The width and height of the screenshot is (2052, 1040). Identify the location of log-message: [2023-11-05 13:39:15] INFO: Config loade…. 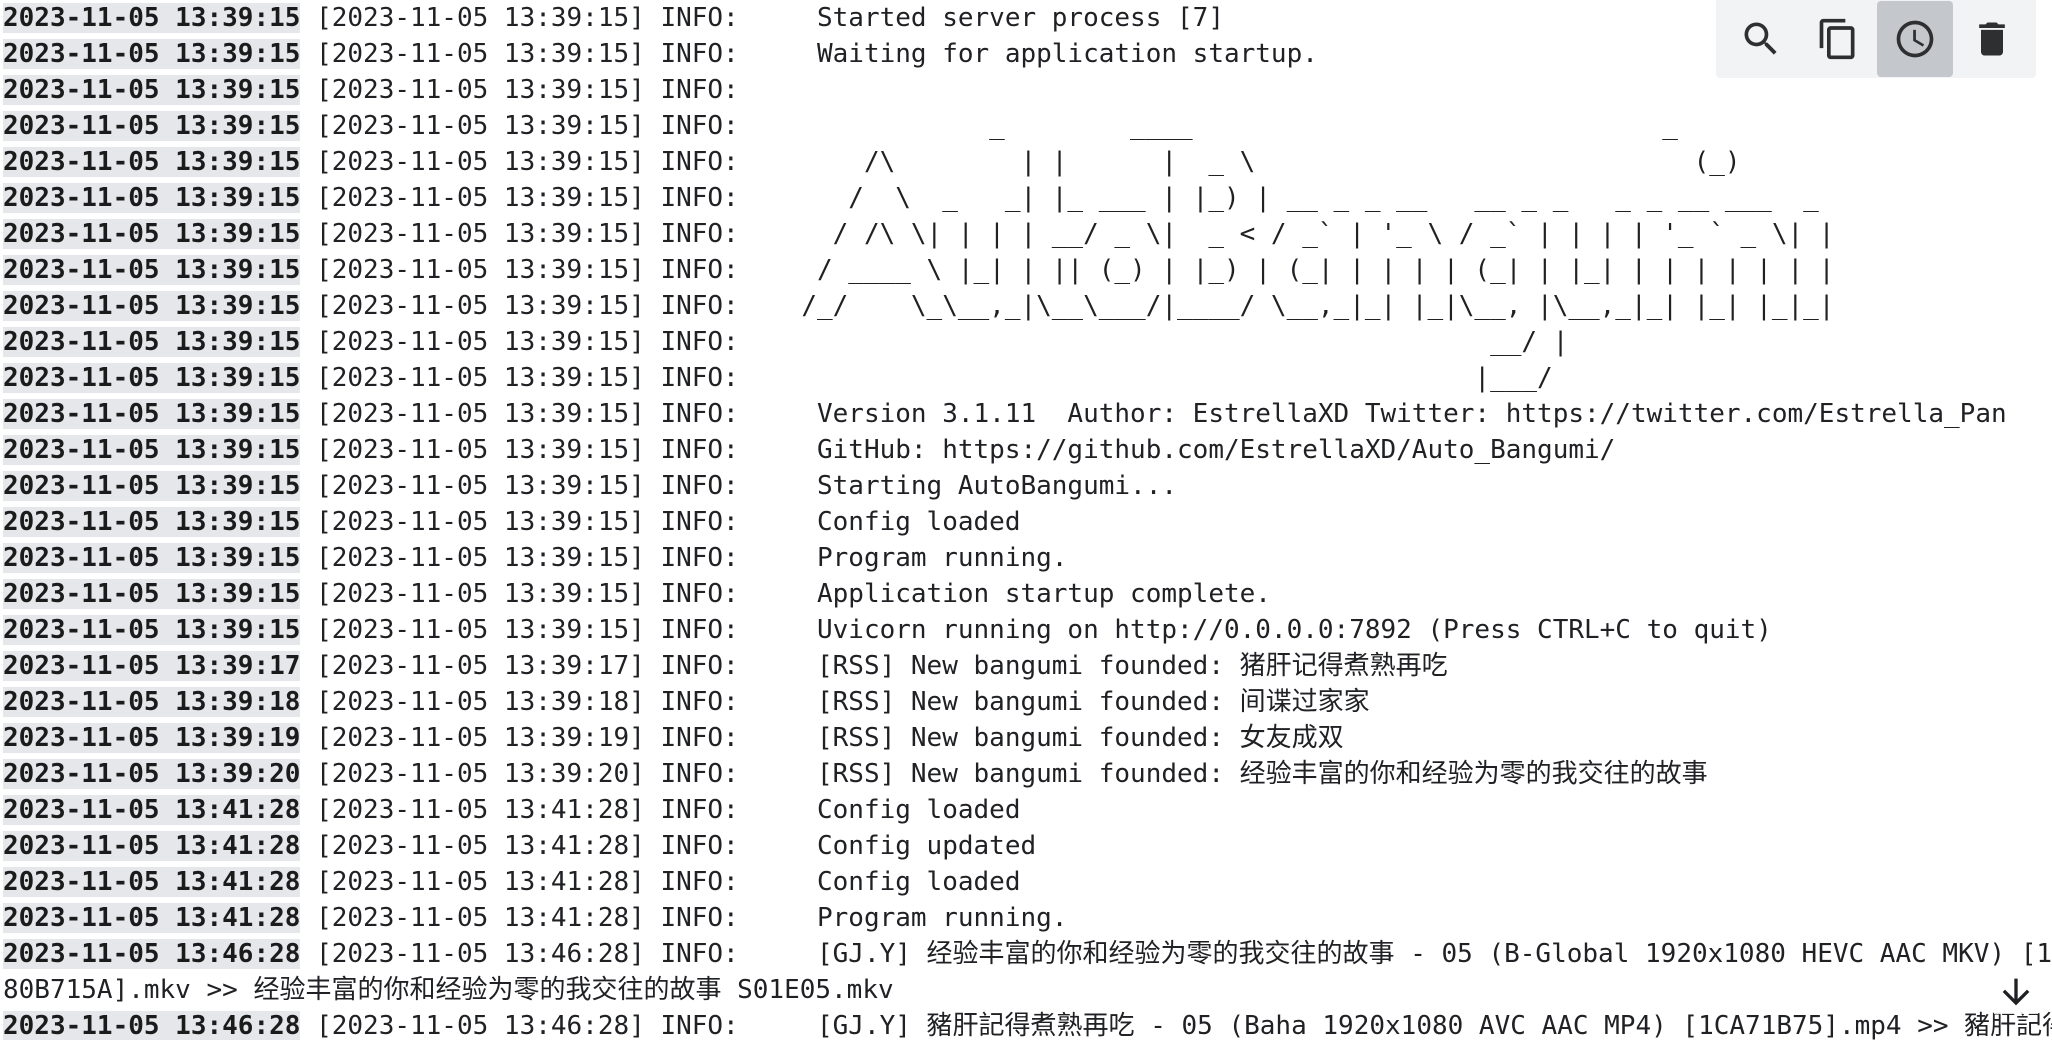
(660, 522).